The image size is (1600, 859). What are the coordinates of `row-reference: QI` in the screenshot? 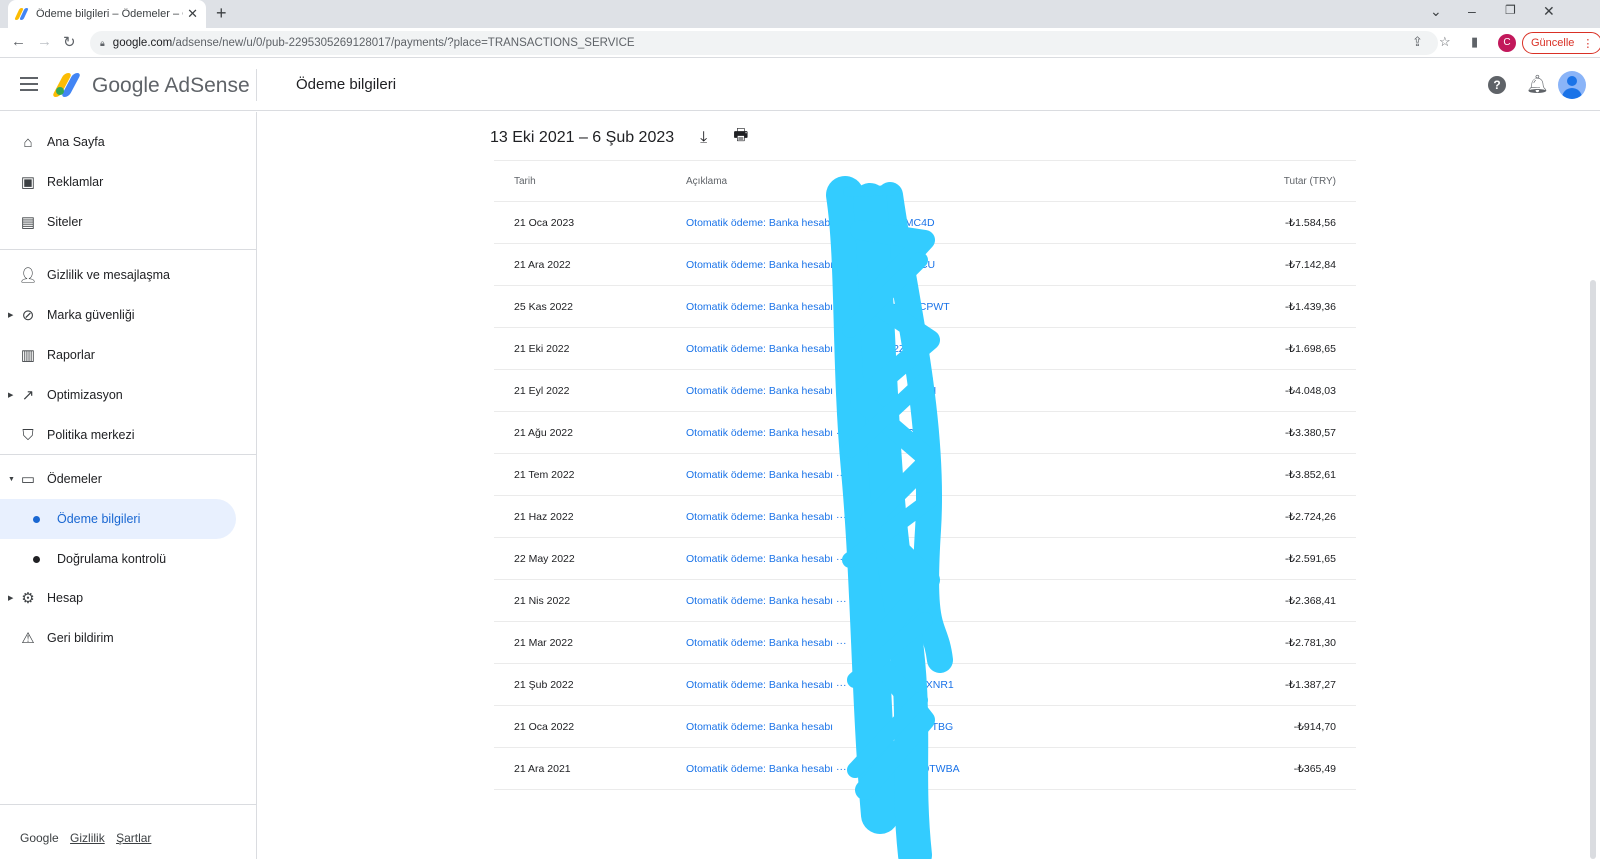 It's located at (912, 600).